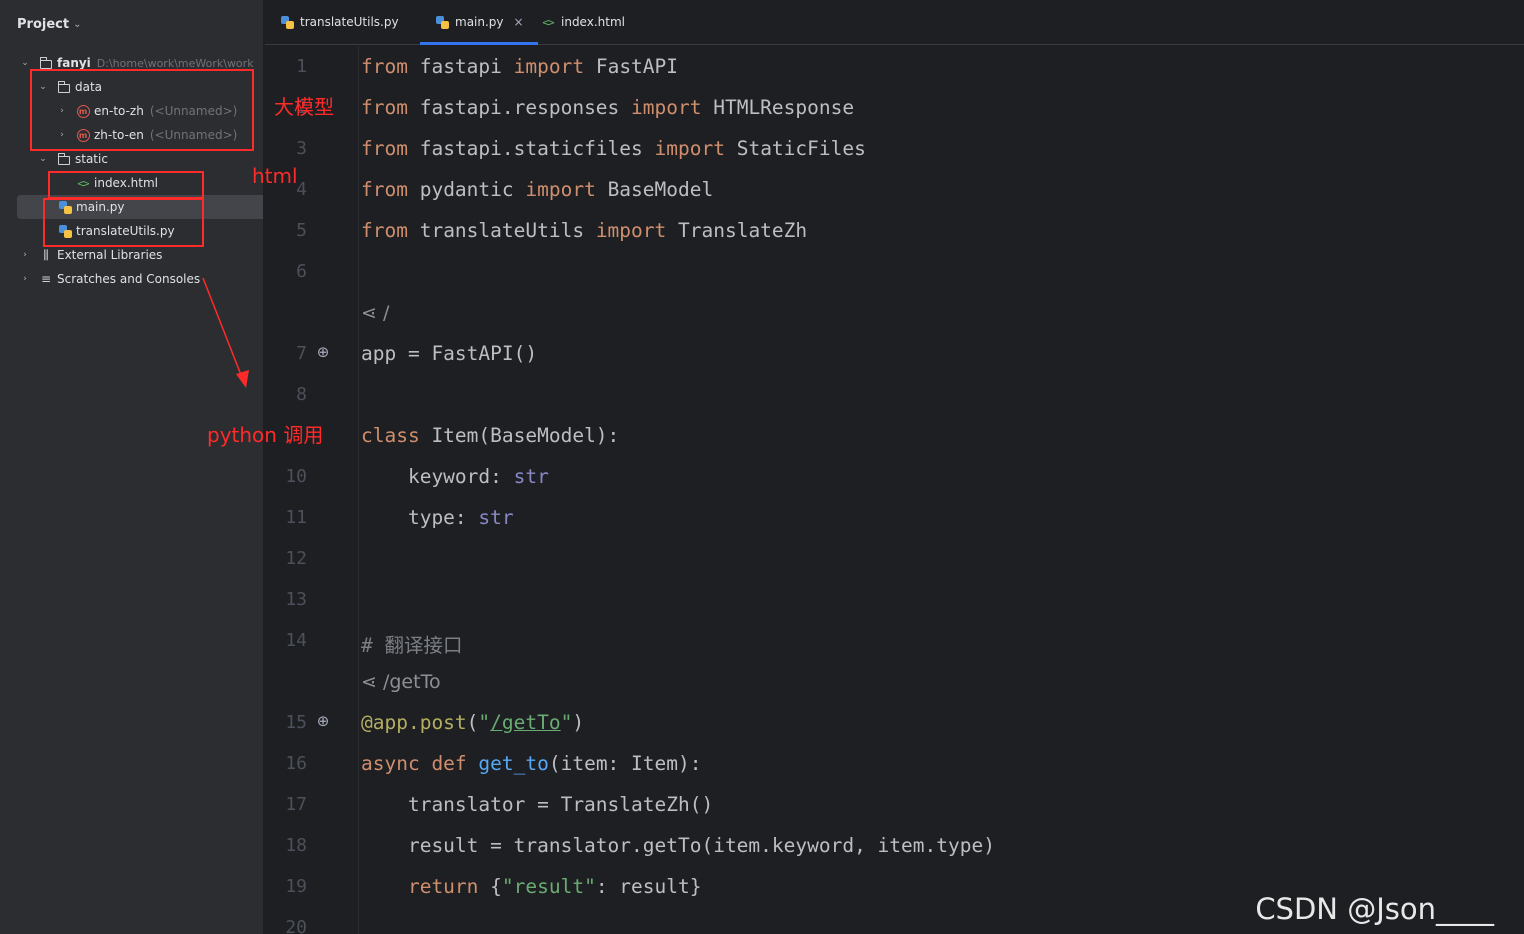 The width and height of the screenshot is (1524, 934). Describe the element at coordinates (894, 435) in the screenshot. I see `code-line: class Item(BaseModel):` at that location.